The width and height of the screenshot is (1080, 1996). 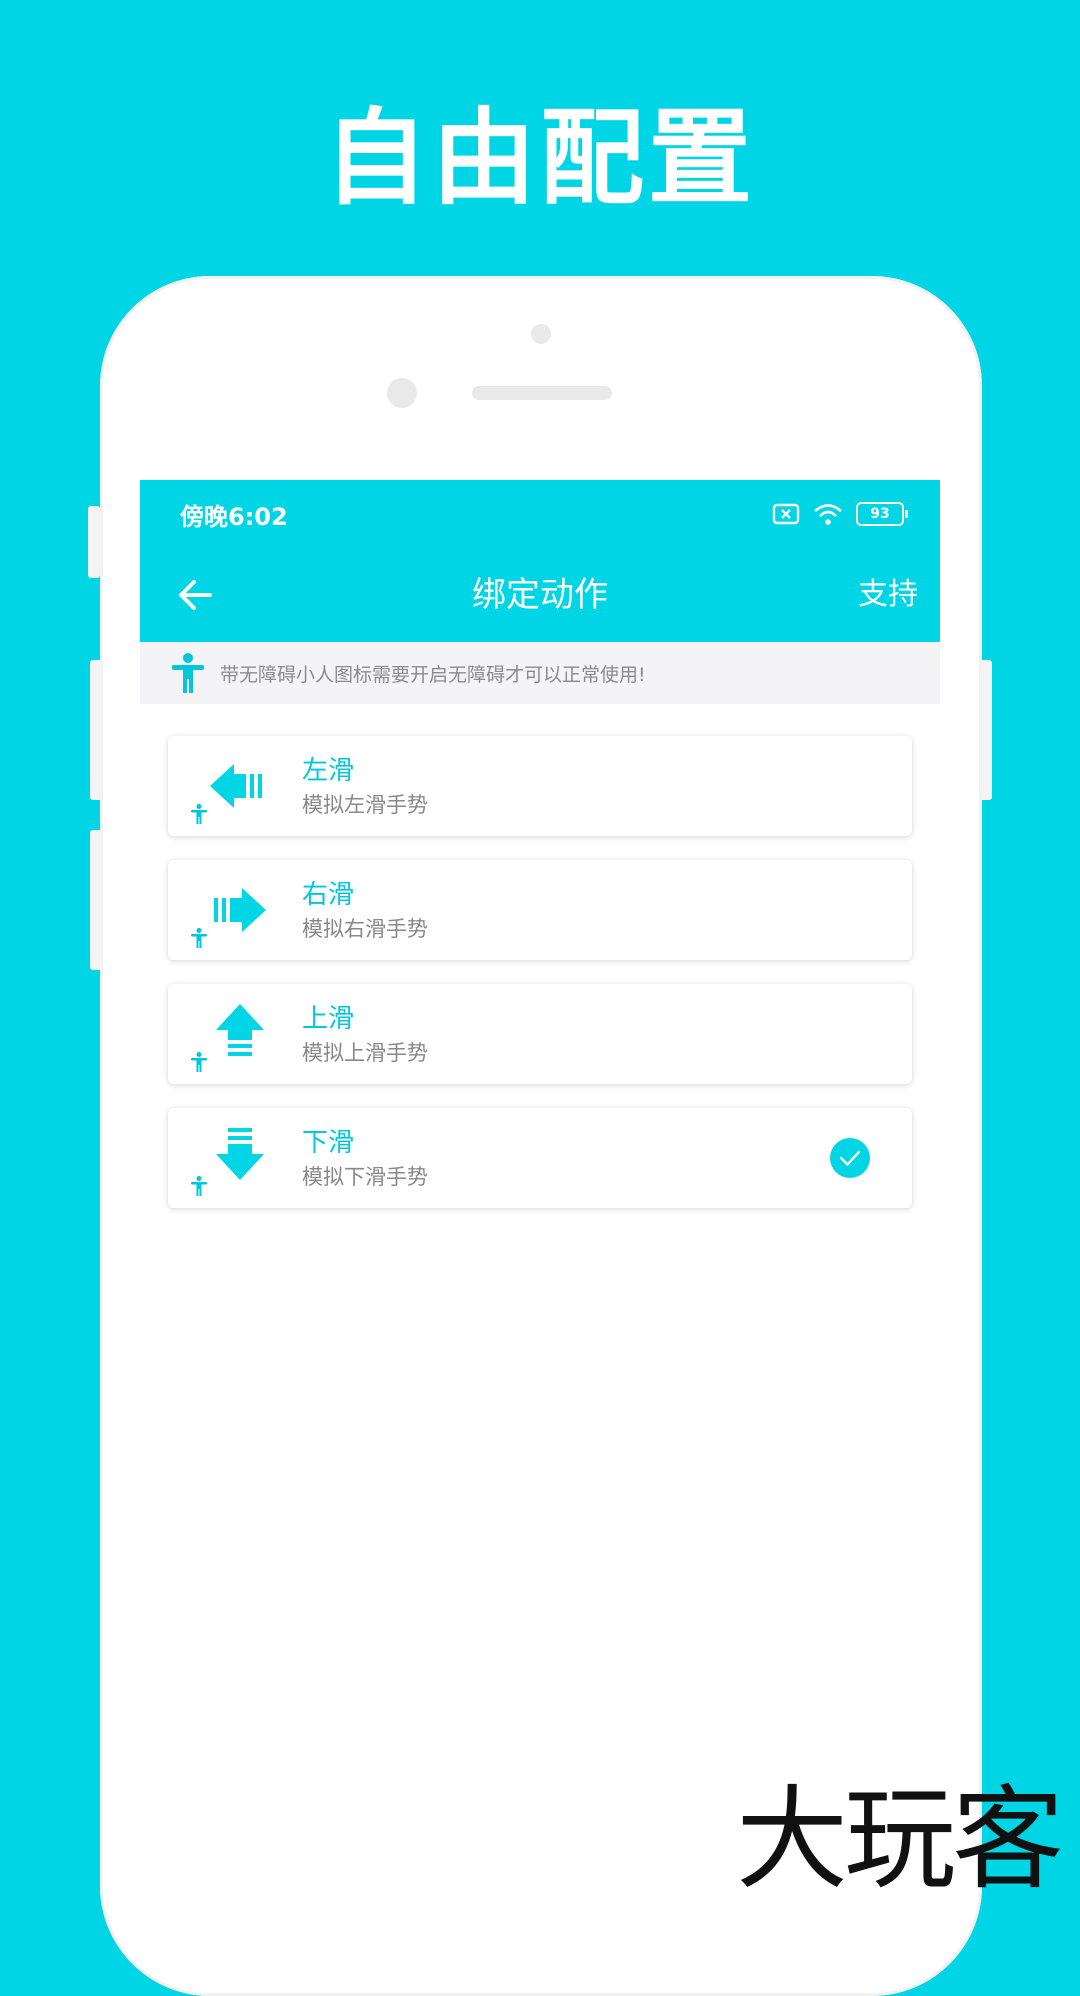 I want to click on swipe-down-icon, so click(x=240, y=1154).